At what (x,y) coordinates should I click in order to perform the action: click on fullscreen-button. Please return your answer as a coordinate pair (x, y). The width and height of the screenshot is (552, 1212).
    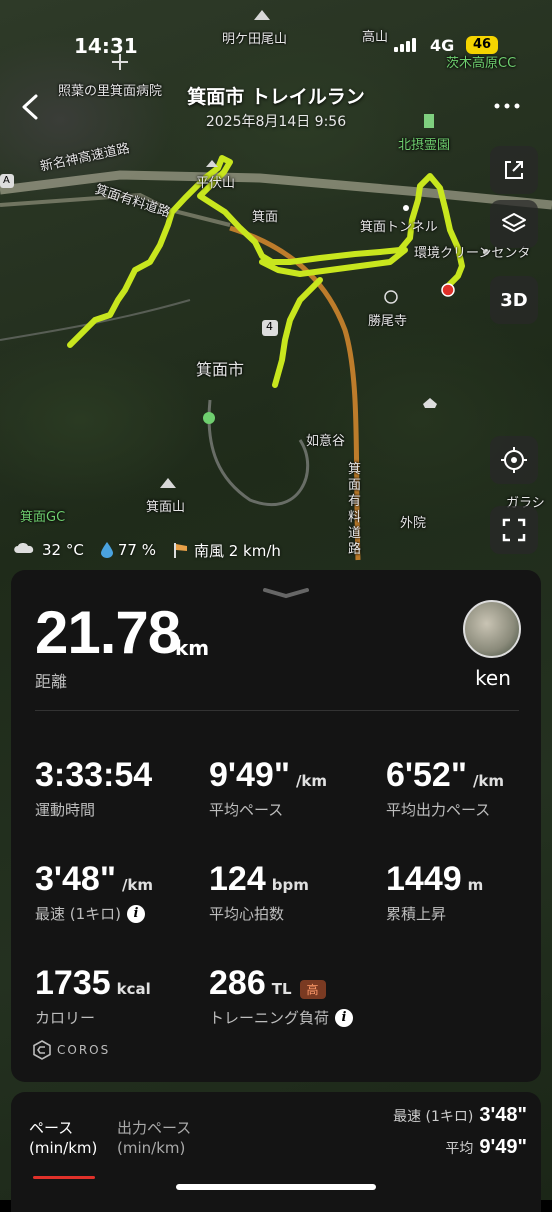
    Looking at the image, I should click on (514, 530).